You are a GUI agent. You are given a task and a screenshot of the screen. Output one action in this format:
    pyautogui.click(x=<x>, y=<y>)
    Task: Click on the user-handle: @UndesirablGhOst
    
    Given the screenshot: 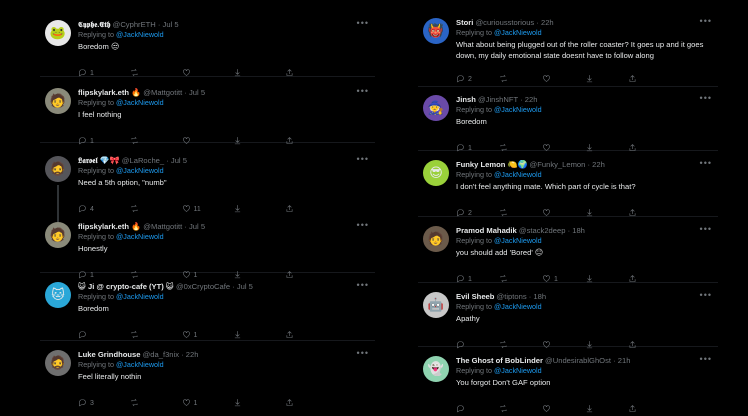 What is the action you would take?
    pyautogui.click(x=578, y=360)
    